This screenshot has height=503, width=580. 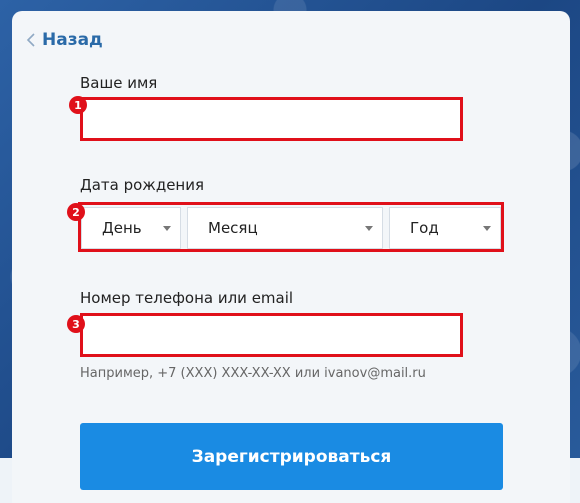 What do you see at coordinates (187, 298) in the screenshot?
I see `contact-label: Номер телефона или email` at bounding box center [187, 298].